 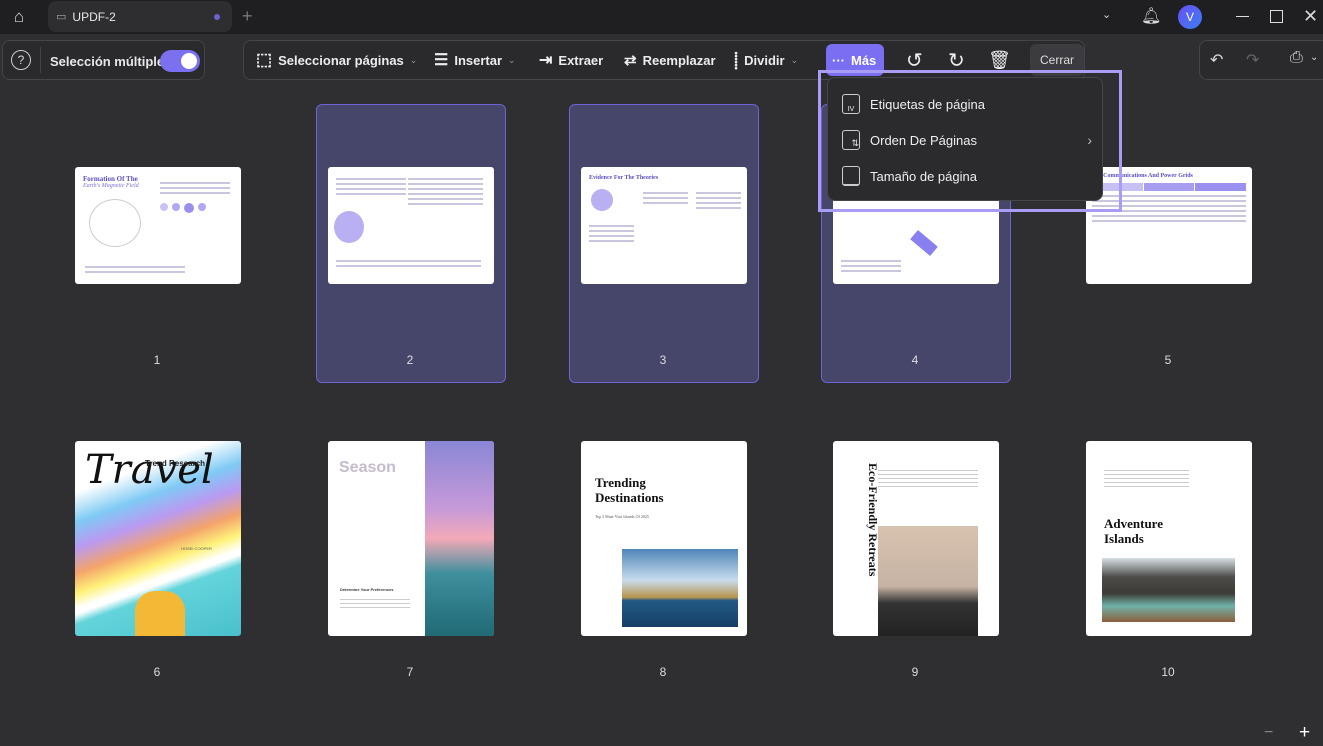 What do you see at coordinates (855, 60) in the screenshot?
I see `more-button: ··· Más` at bounding box center [855, 60].